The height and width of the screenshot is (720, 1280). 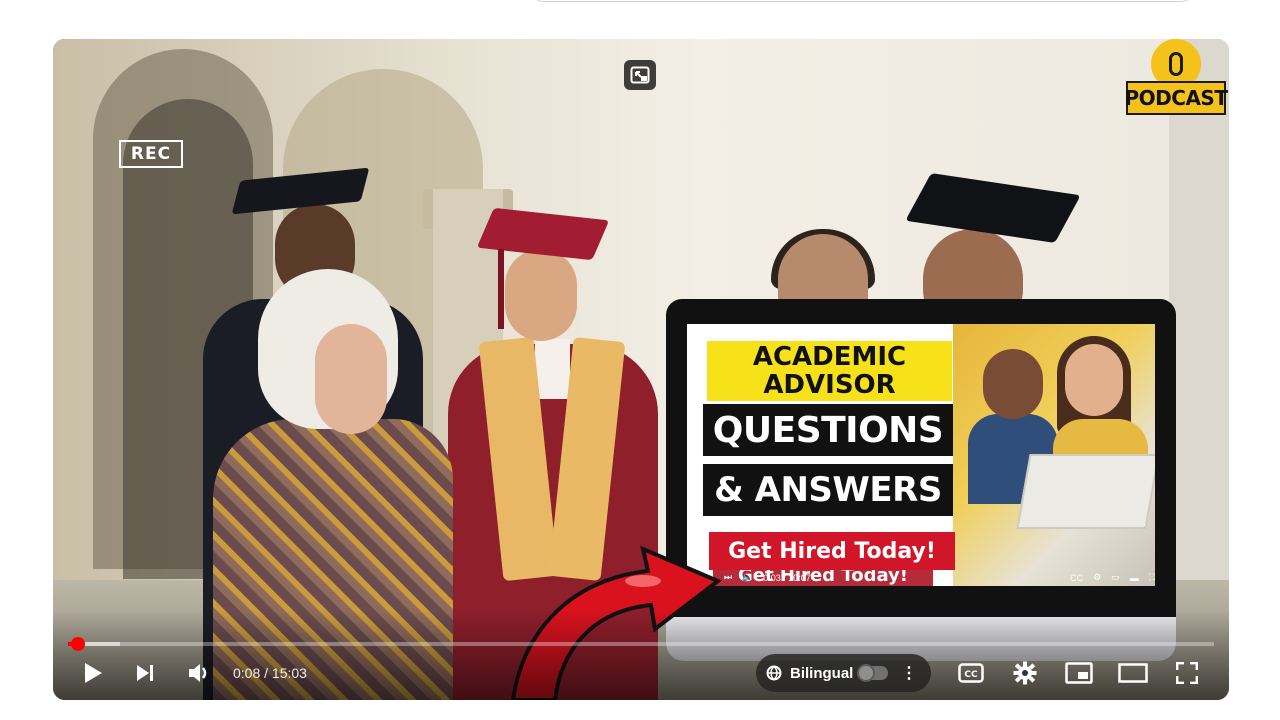 I want to click on thumbnail-line-questions: QUESTIONS, so click(x=828, y=430).